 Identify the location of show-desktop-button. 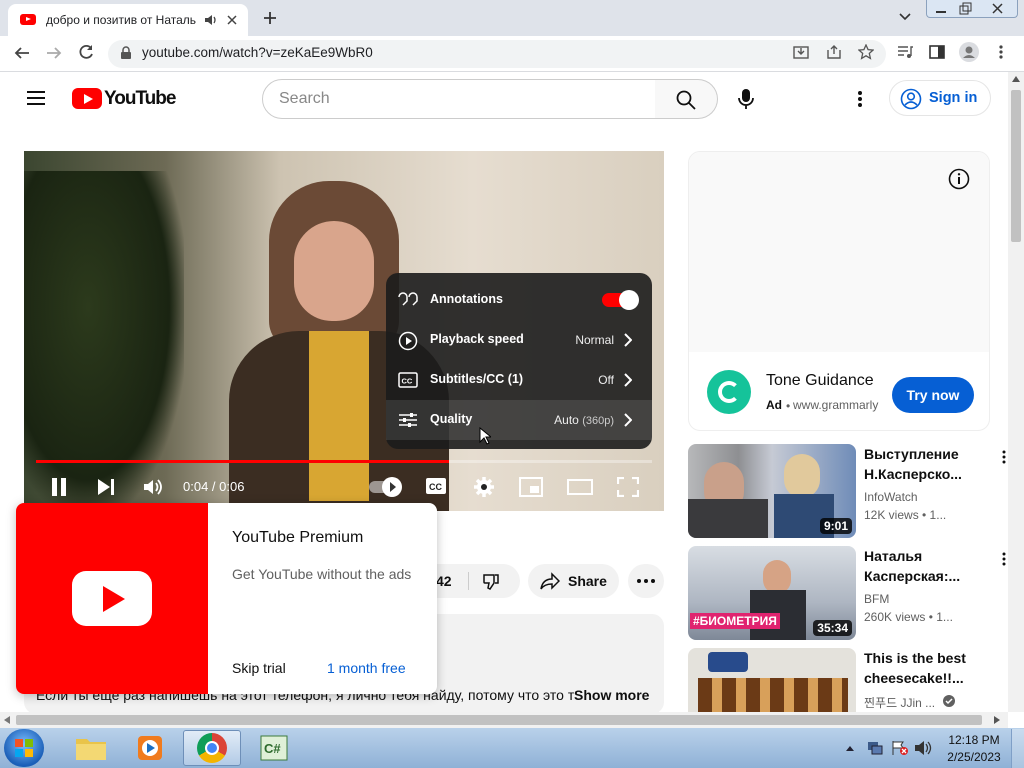
(1017, 748).